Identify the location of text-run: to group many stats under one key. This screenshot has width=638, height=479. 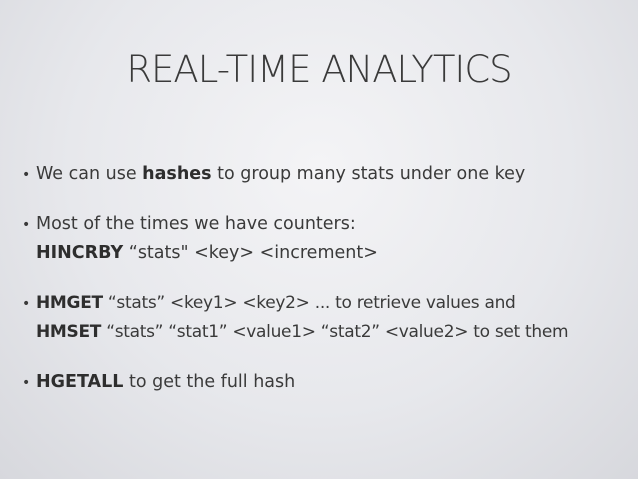
(368, 174).